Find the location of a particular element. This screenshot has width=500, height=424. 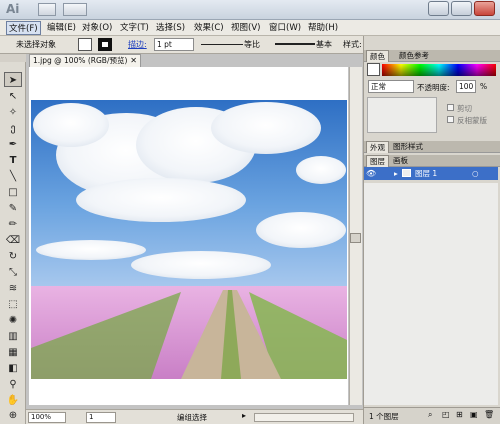

stroke-swatch is located at coordinates (105, 44).